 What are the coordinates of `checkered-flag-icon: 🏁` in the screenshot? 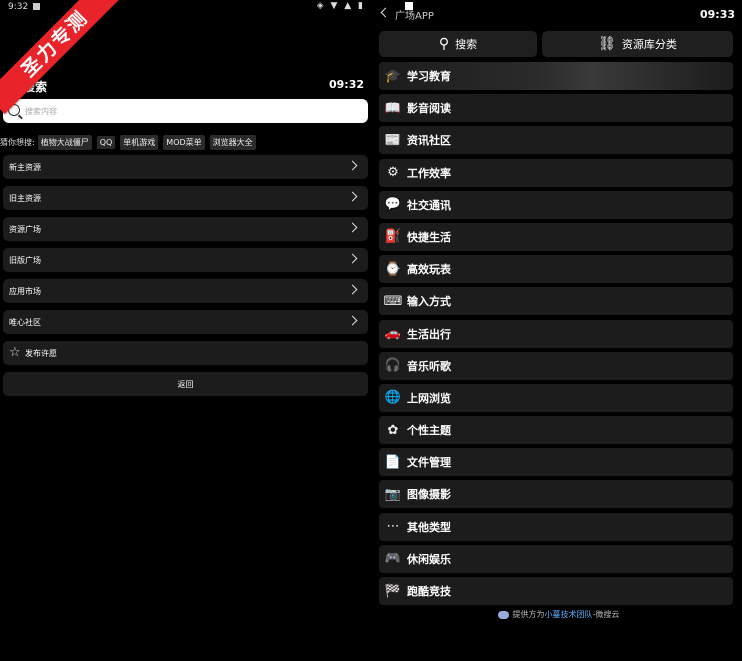 It's located at (393, 591).